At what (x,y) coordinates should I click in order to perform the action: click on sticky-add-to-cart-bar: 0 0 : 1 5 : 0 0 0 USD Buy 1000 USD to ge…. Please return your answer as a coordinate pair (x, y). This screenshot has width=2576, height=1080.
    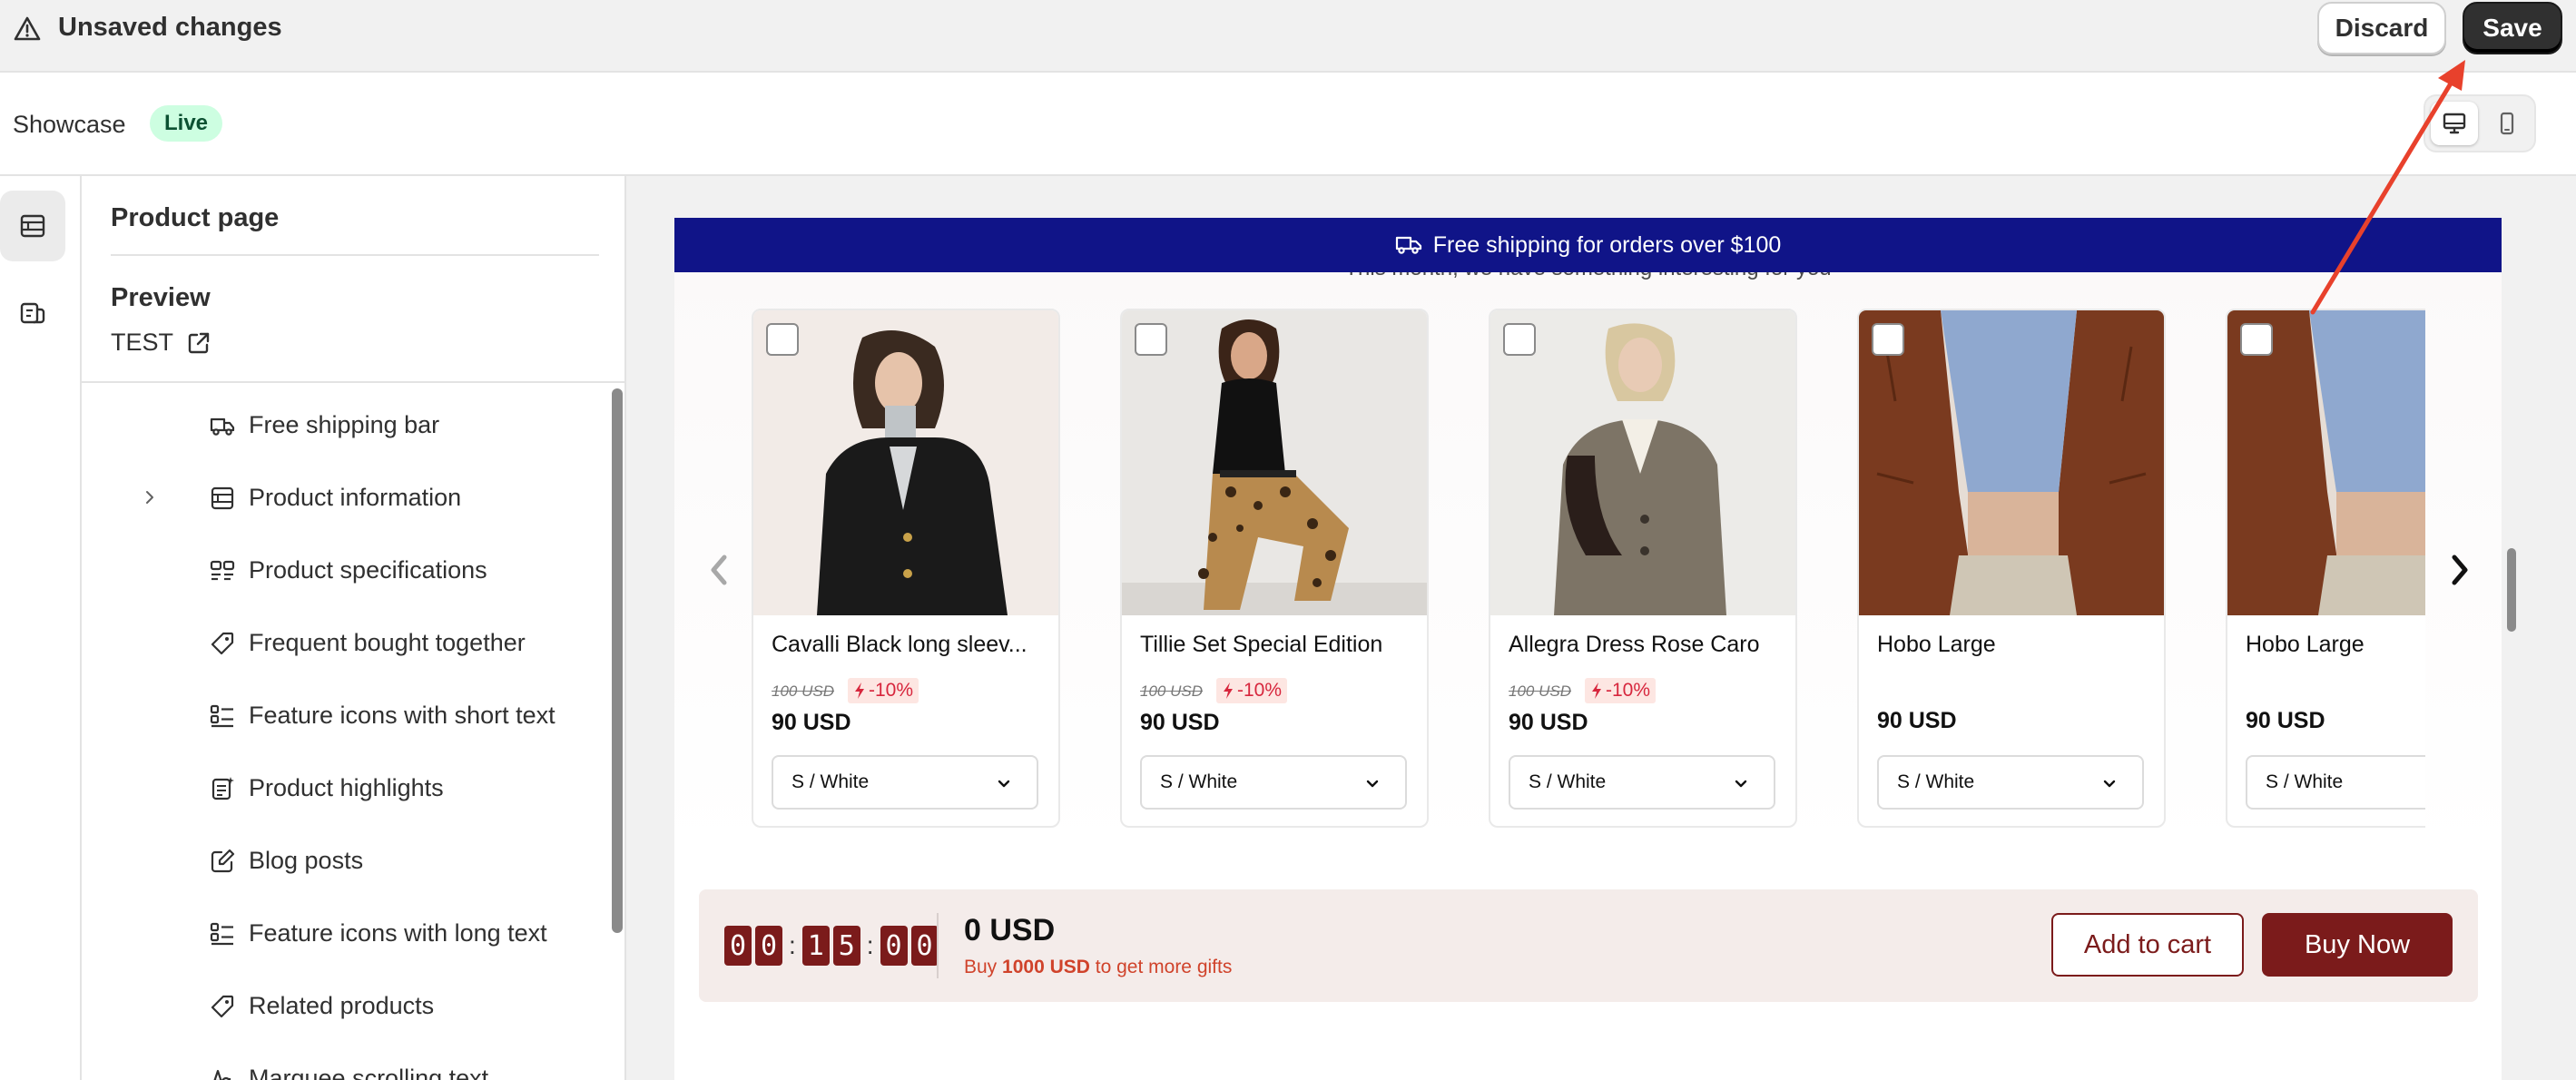
    Looking at the image, I should click on (1588, 945).